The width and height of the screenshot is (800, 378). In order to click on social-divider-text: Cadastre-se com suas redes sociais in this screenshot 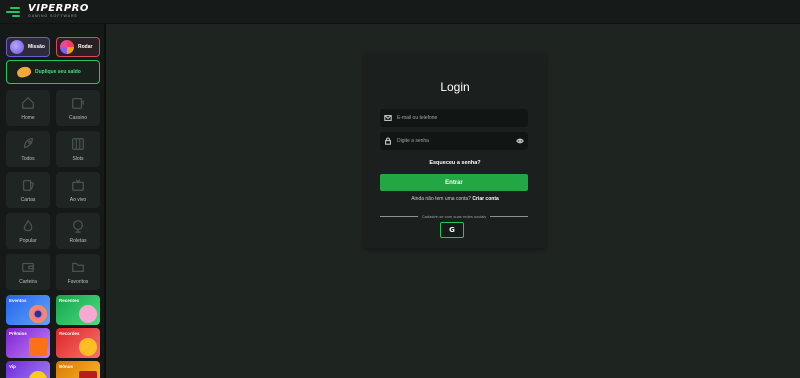, I will do `click(454, 216)`.